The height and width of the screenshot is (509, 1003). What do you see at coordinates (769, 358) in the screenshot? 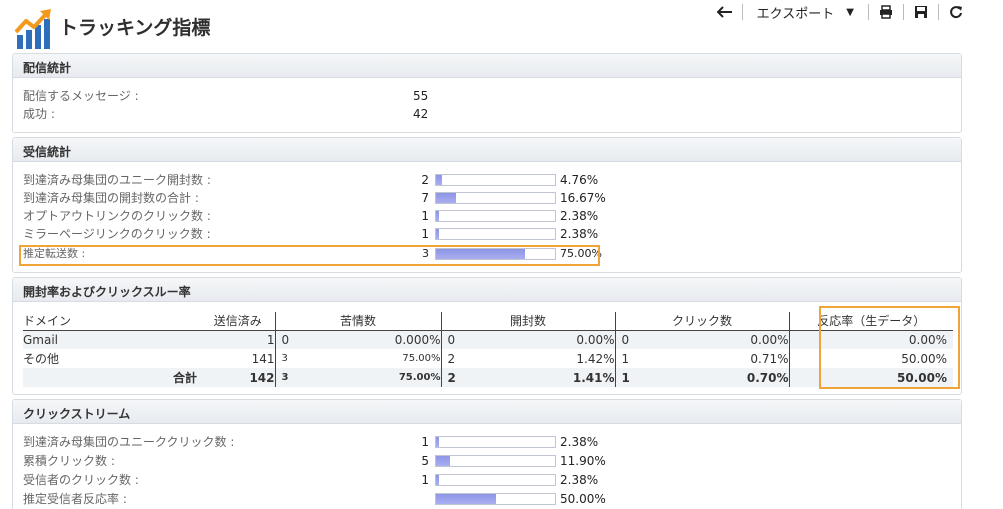
I see `clicks-pct-cell: 0.71%` at bounding box center [769, 358].